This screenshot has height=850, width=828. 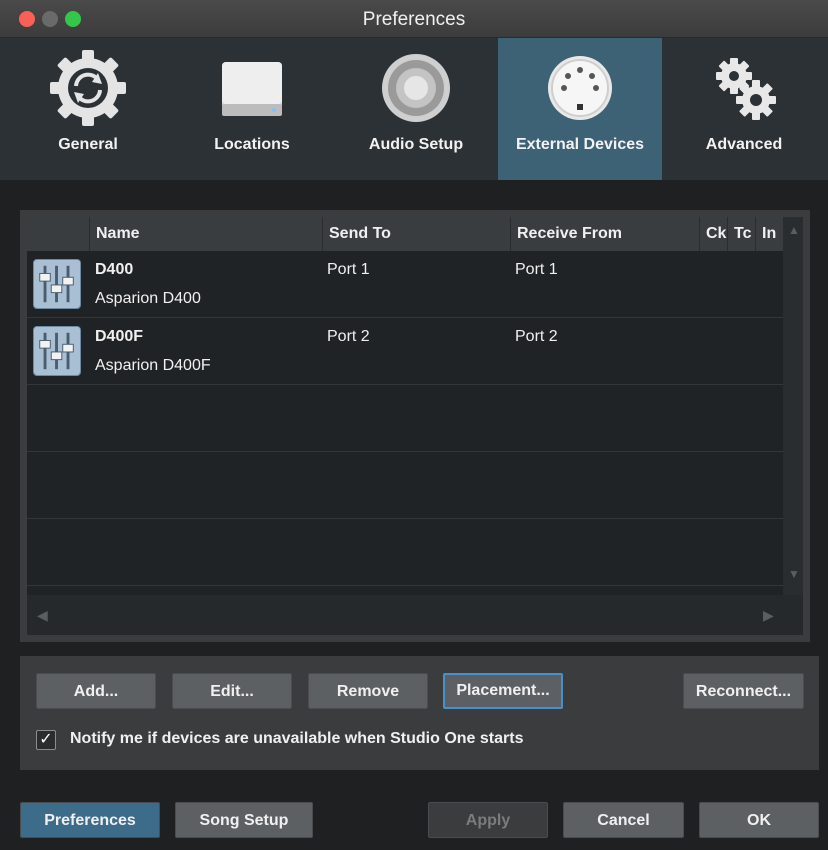 I want to click on send-to-value: Port 2, so click(x=348, y=337).